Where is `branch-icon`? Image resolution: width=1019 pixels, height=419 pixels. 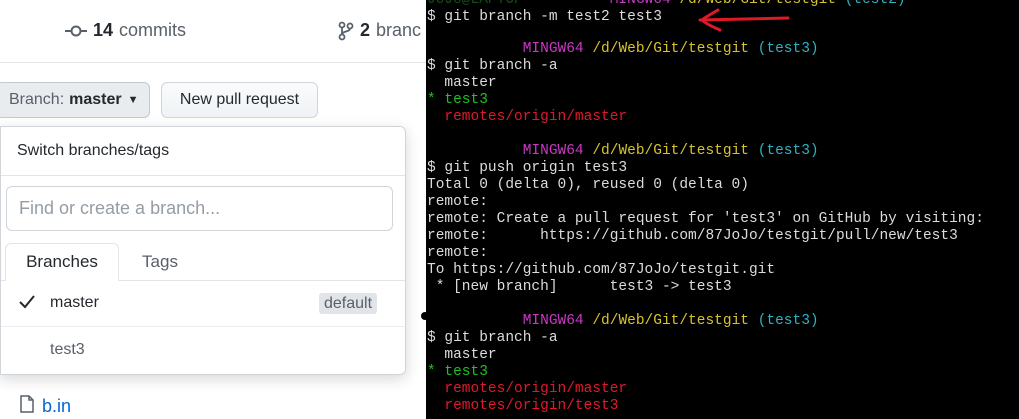
branch-icon is located at coordinates (346, 31).